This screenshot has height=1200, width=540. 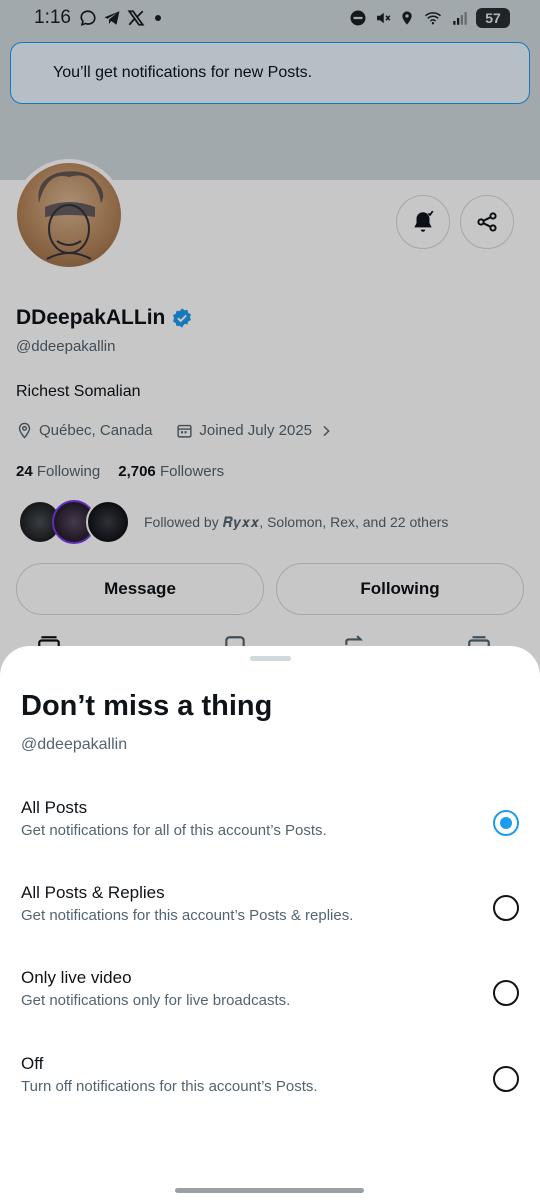 What do you see at coordinates (270, 658) in the screenshot?
I see `sheet-grabber` at bounding box center [270, 658].